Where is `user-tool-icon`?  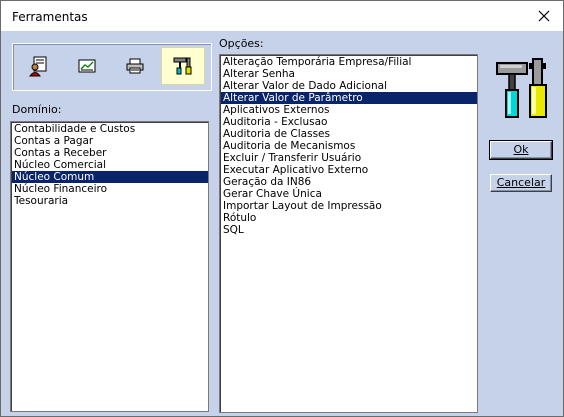
user-tool-icon is located at coordinates (38, 66).